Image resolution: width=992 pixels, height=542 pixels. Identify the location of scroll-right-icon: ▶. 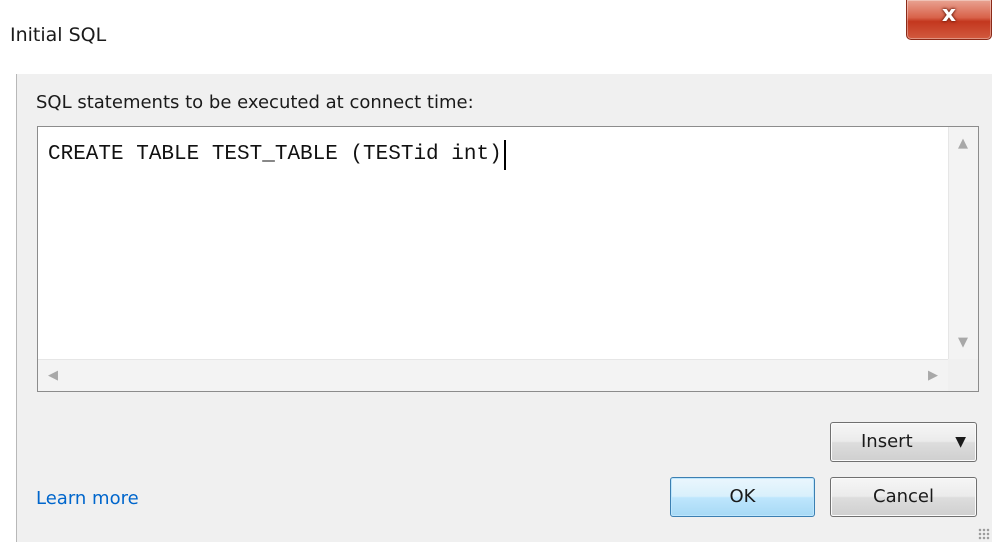
(933, 375).